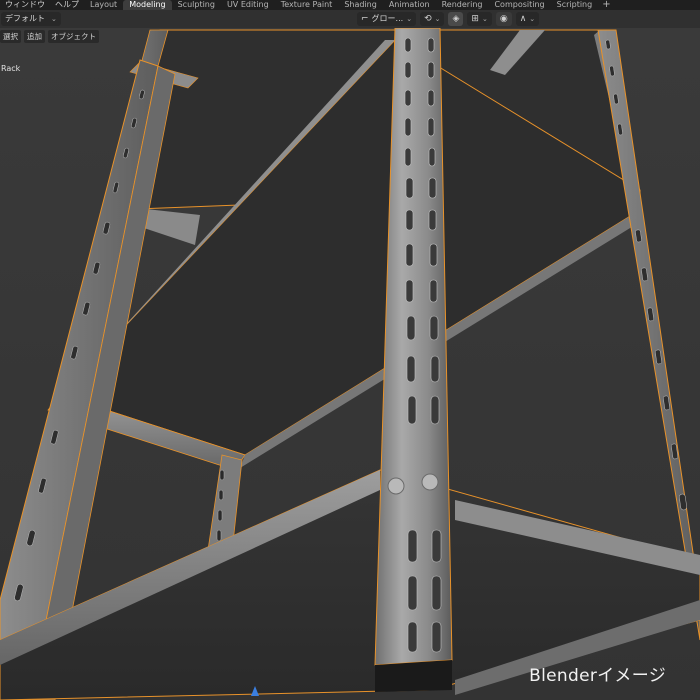 Image resolution: width=700 pixels, height=700 pixels. I want to click on falloff-dropdown: ∧ ⌄, so click(527, 19).